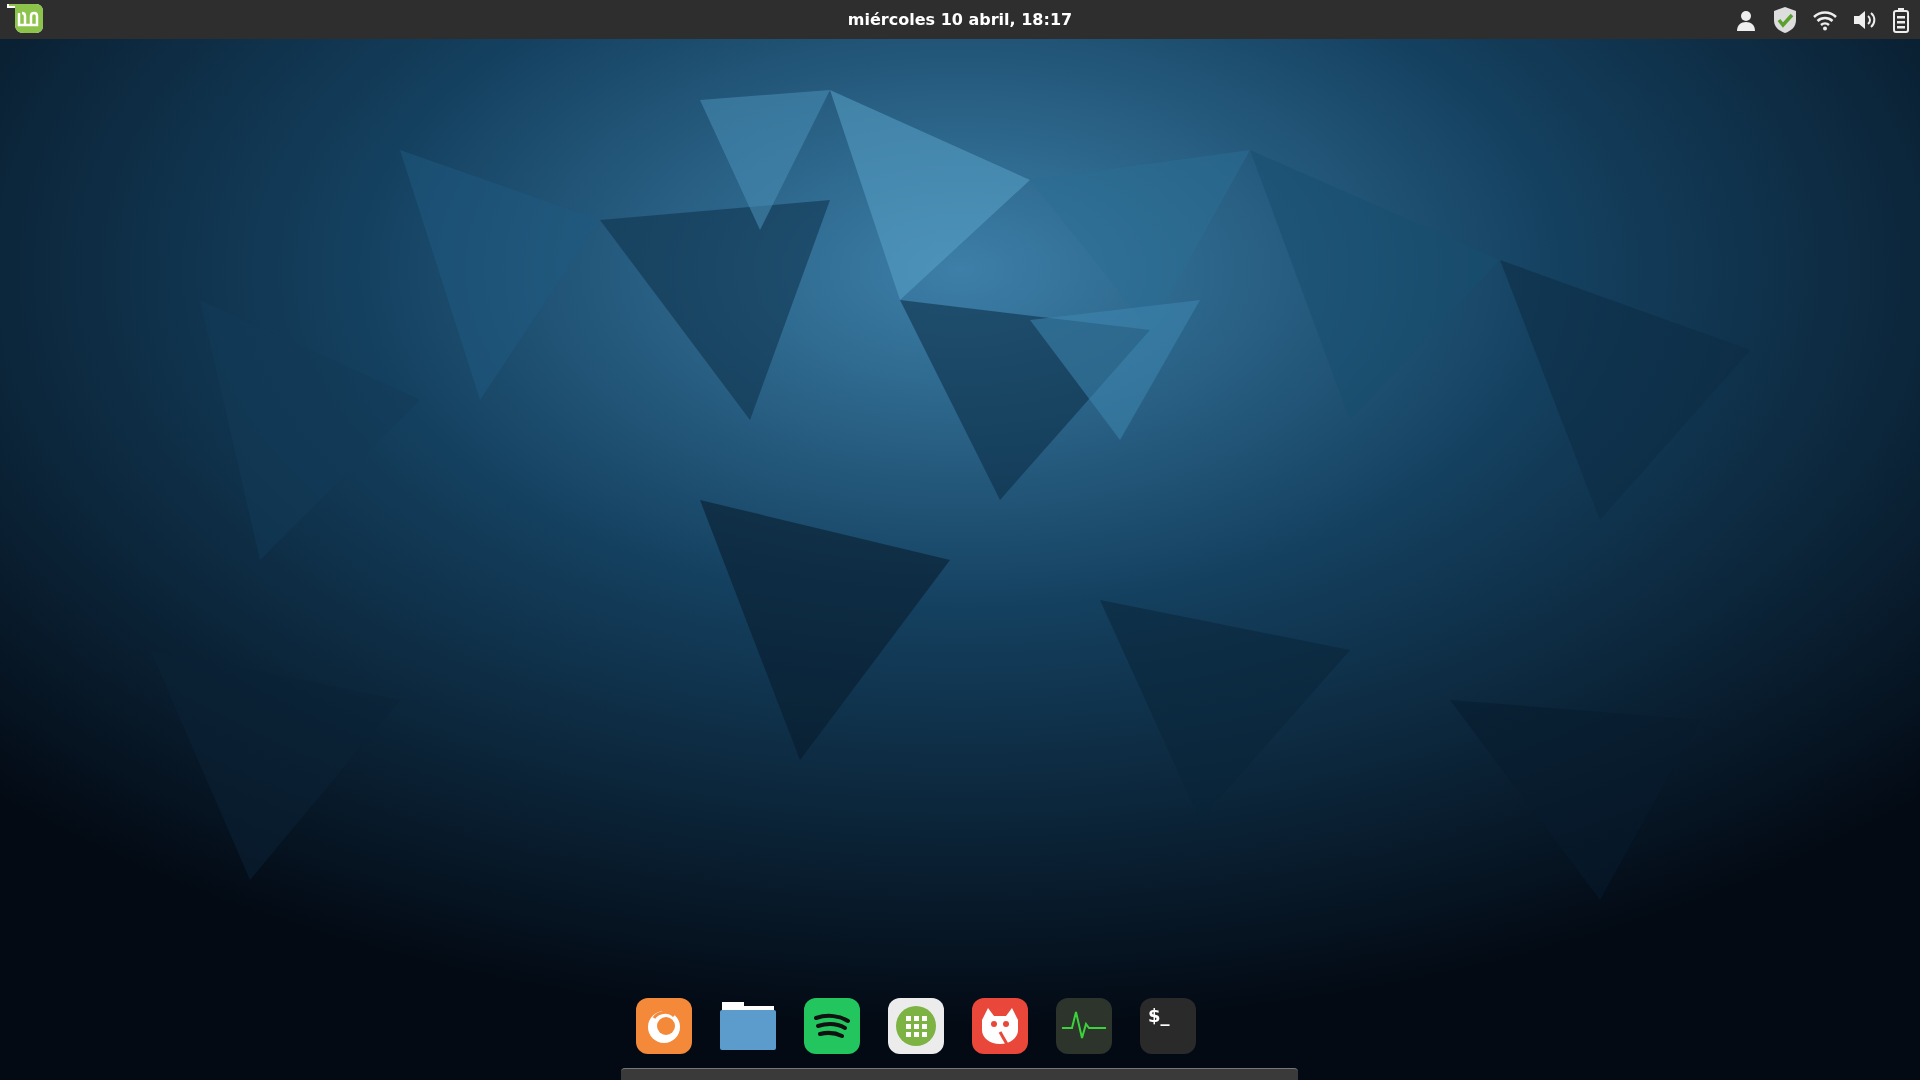  I want to click on terminal-icon, so click(1168, 1026).